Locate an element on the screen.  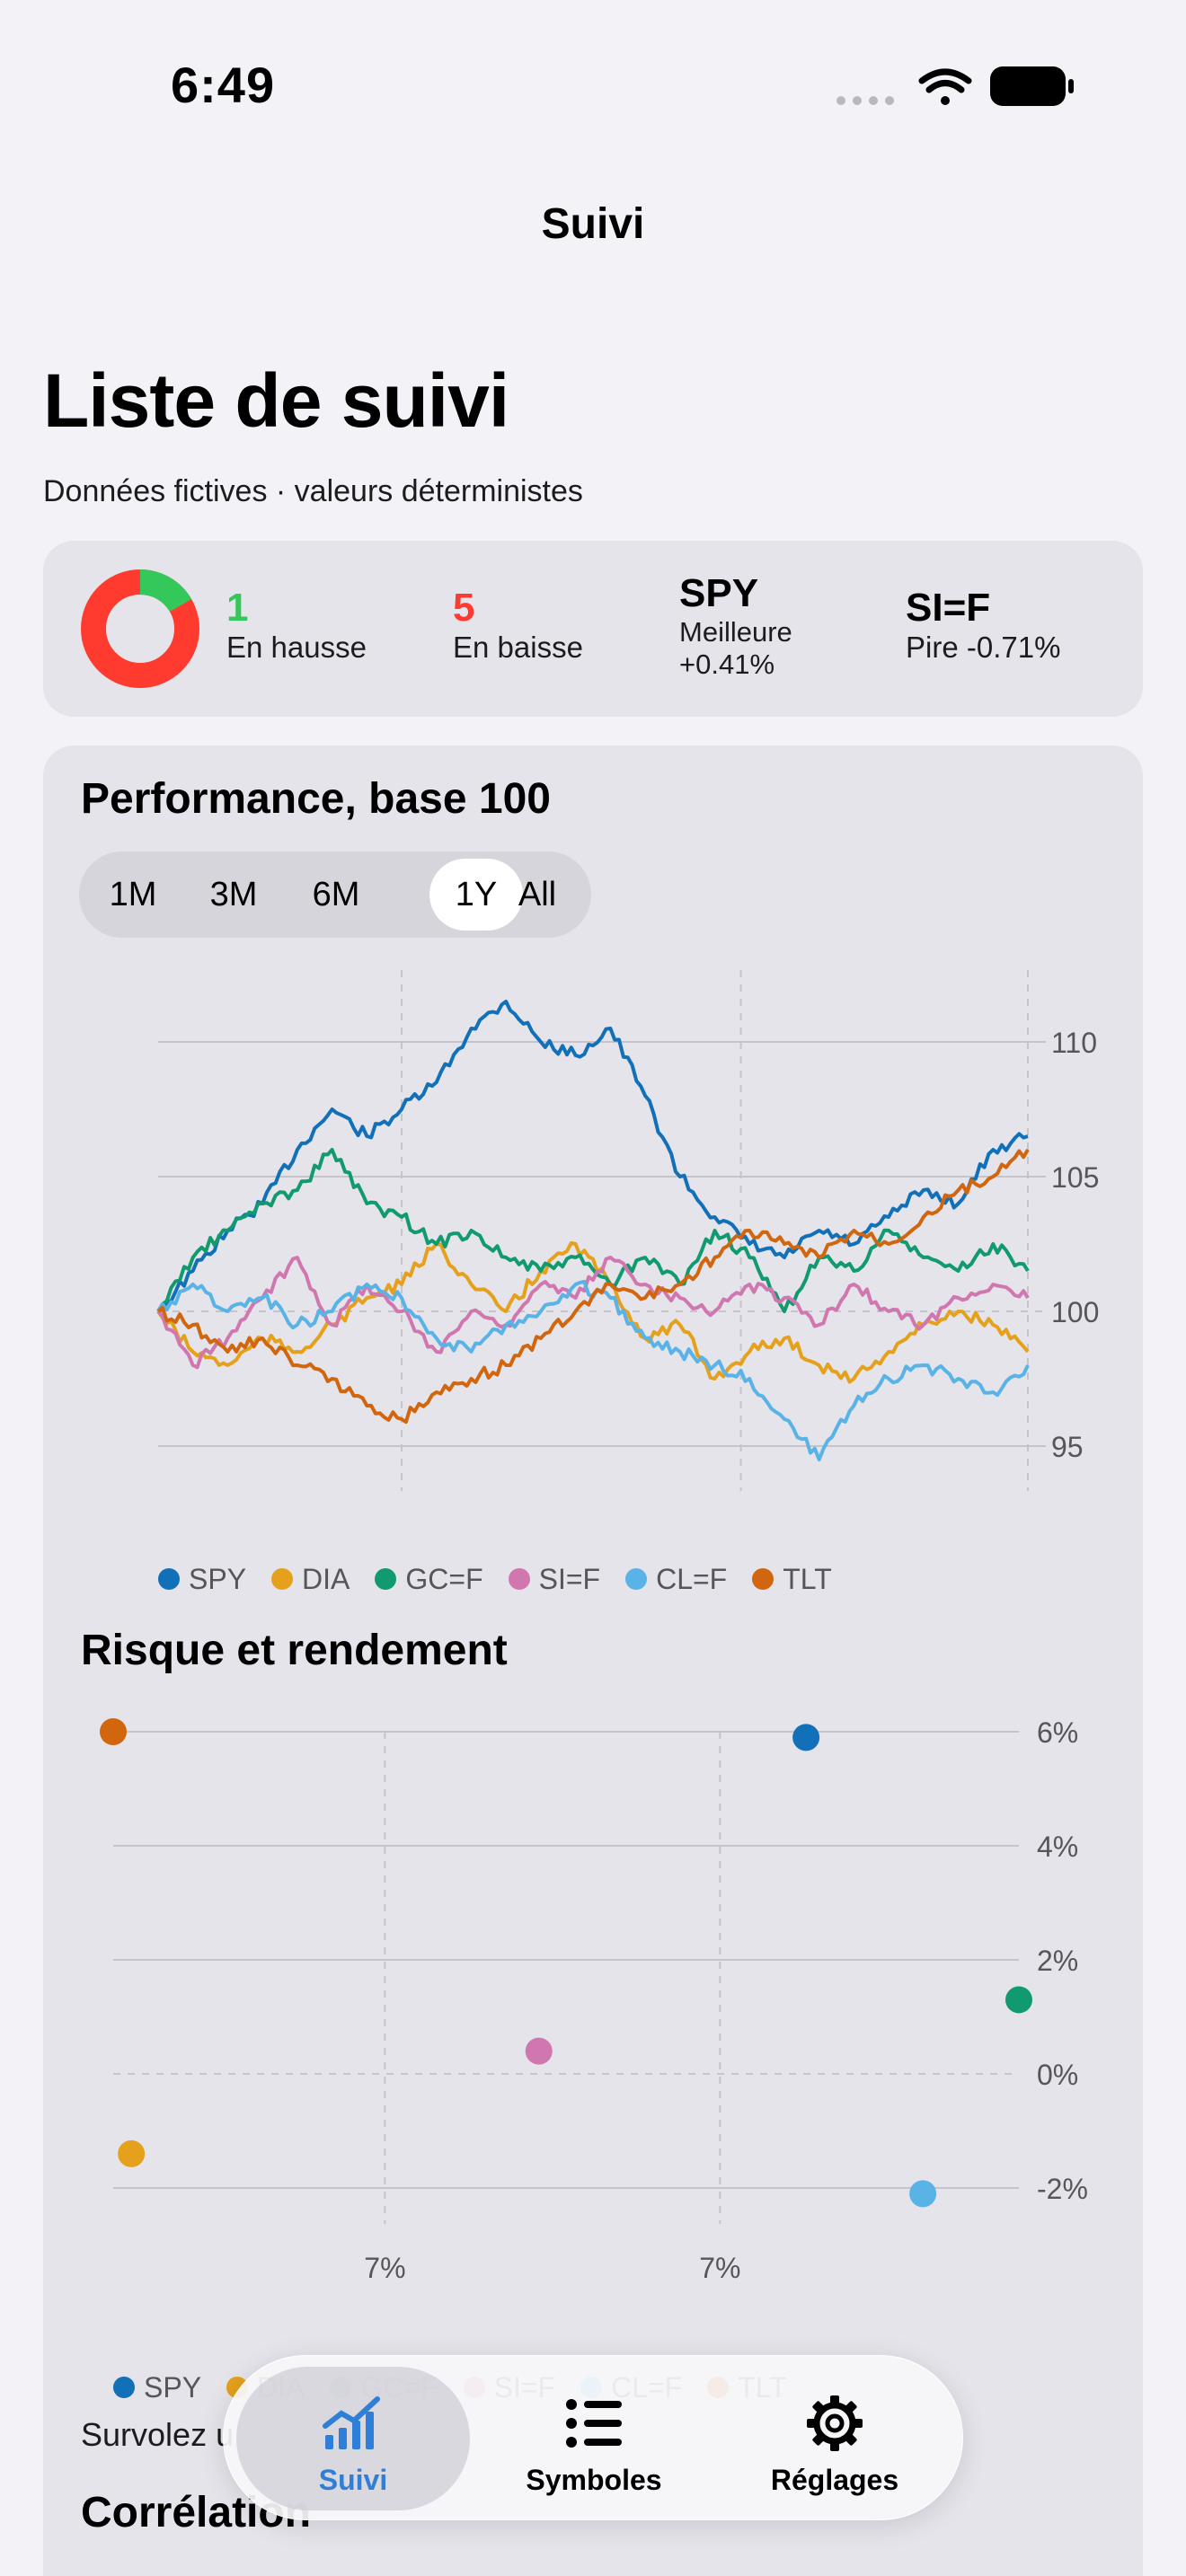
performance-legend: SPY DIA GC=F SI=F CL=F TLT is located at coordinates (495, 1579).